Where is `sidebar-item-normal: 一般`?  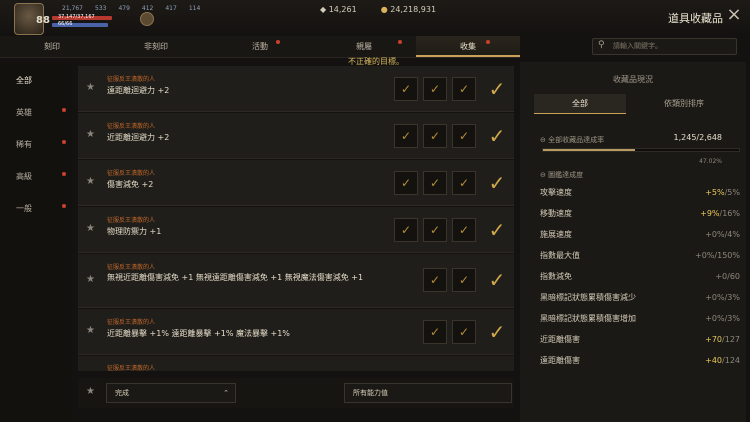
sidebar-item-normal: 一般 is located at coordinates (36, 209).